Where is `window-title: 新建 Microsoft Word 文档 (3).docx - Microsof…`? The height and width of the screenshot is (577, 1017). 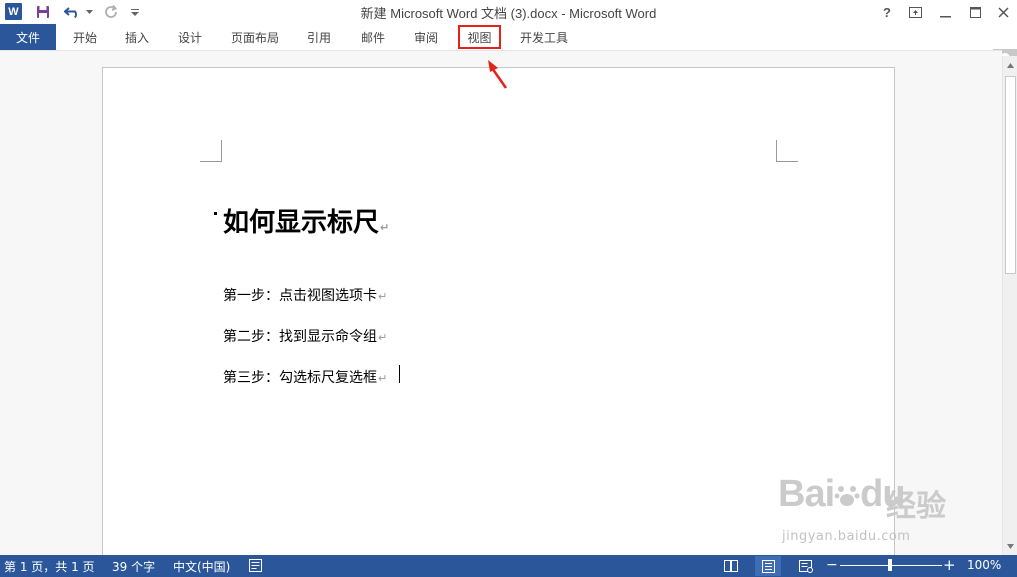
window-title: 新建 Microsoft Word 文档 (3).docx - Microsof… is located at coordinates (508, 13).